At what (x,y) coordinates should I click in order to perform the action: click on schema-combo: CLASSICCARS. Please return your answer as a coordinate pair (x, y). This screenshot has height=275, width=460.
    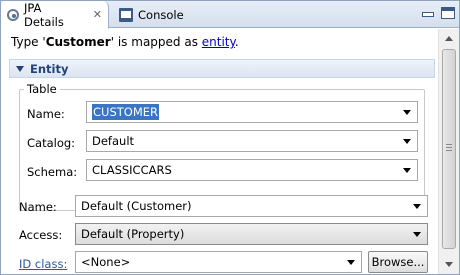
    Looking at the image, I should click on (252, 170).